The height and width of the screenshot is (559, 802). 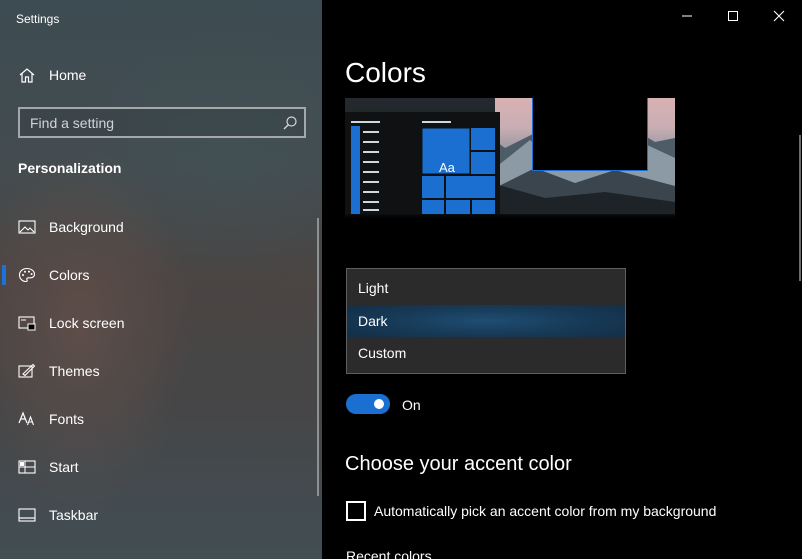 I want to click on palette-icon, so click(x=27, y=275).